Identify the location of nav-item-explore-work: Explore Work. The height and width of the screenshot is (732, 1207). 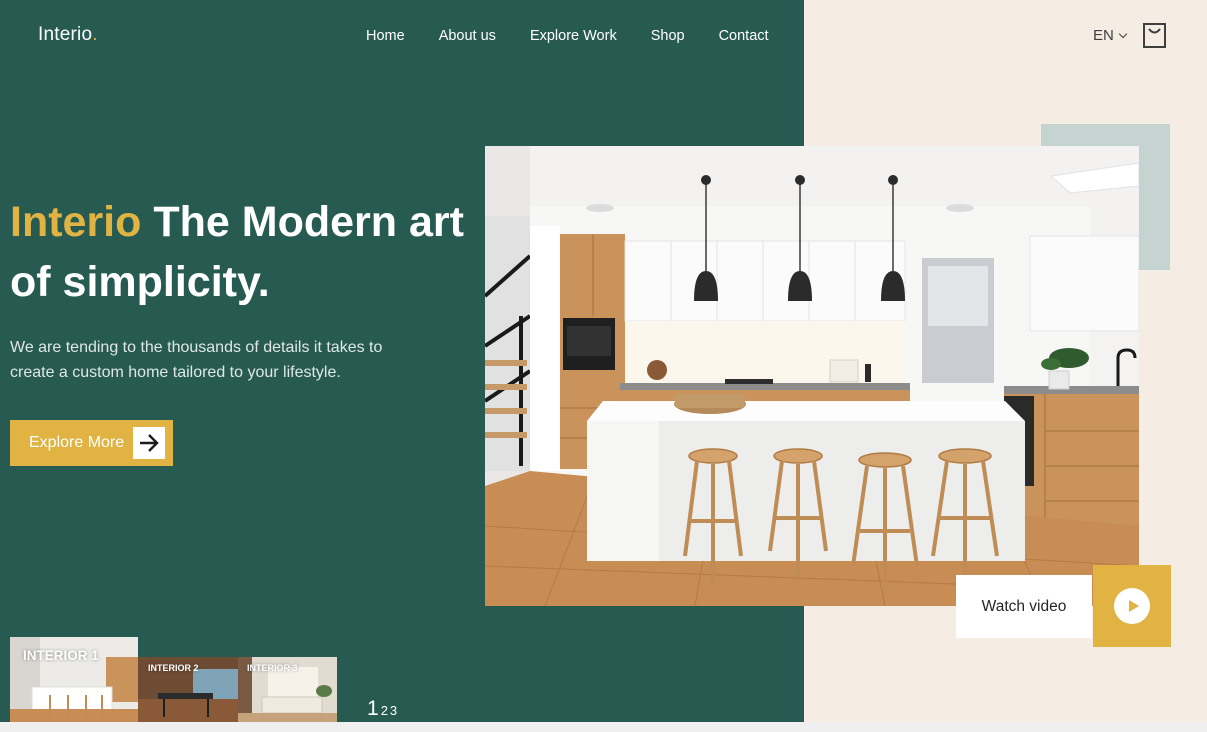
(573, 36).